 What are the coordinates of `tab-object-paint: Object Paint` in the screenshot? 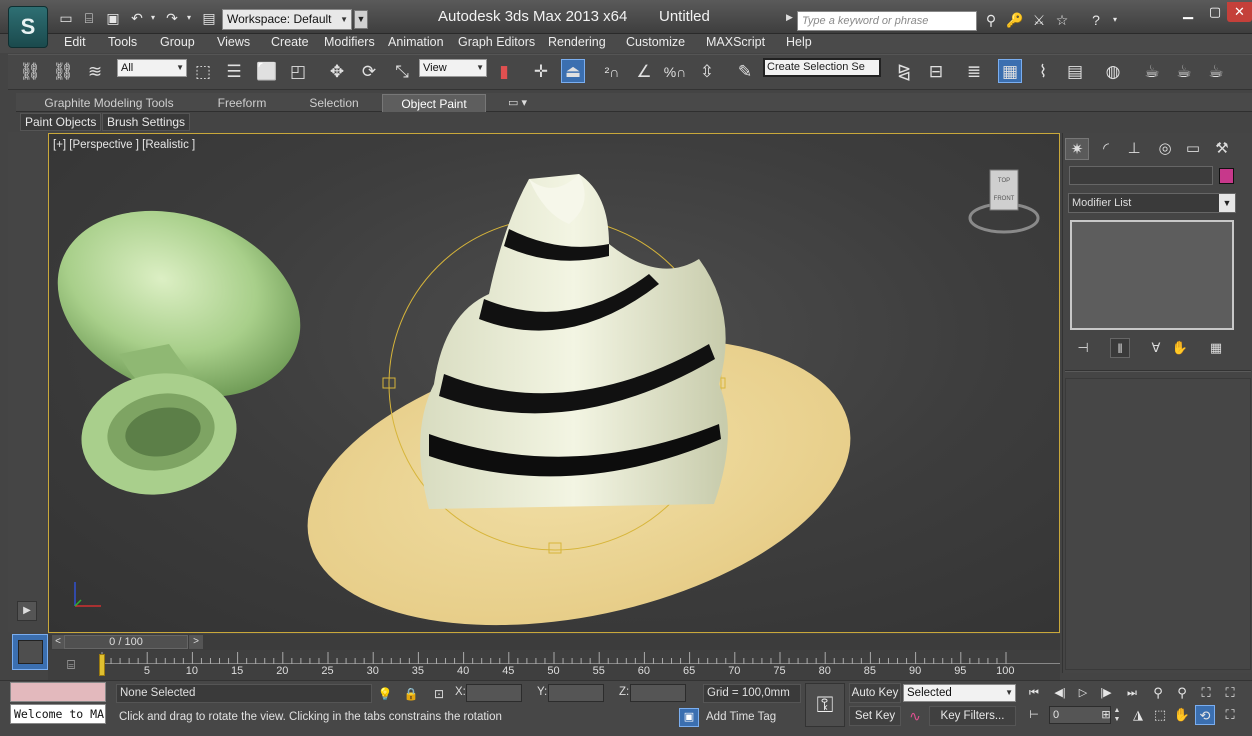 It's located at (434, 103).